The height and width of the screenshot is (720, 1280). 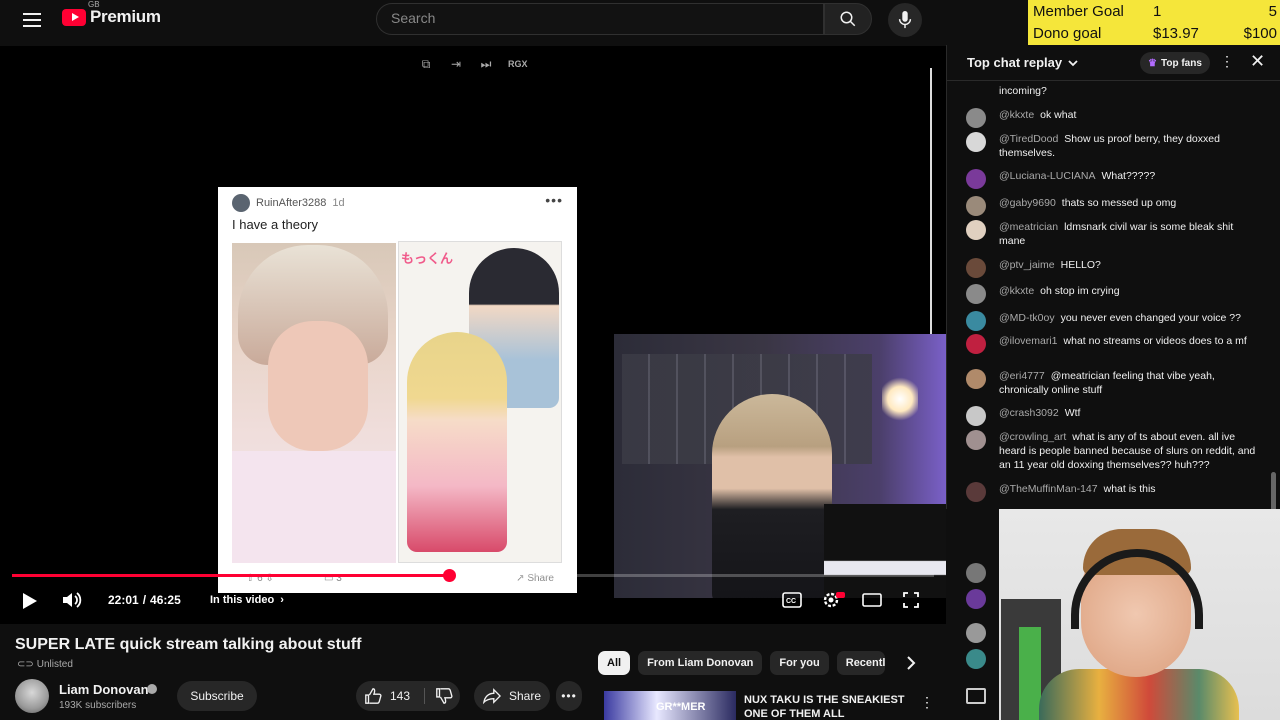 I want to click on chat-mode-dropdown: Top chat replay, so click(x=1022, y=62).